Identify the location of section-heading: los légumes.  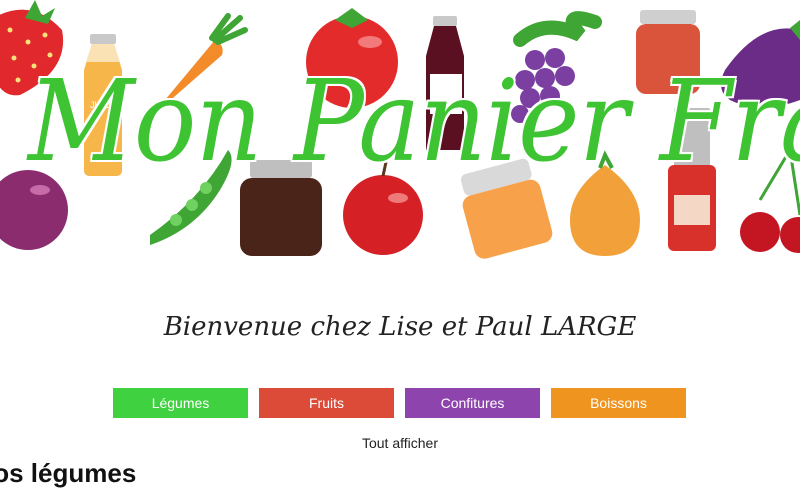
(68, 473).